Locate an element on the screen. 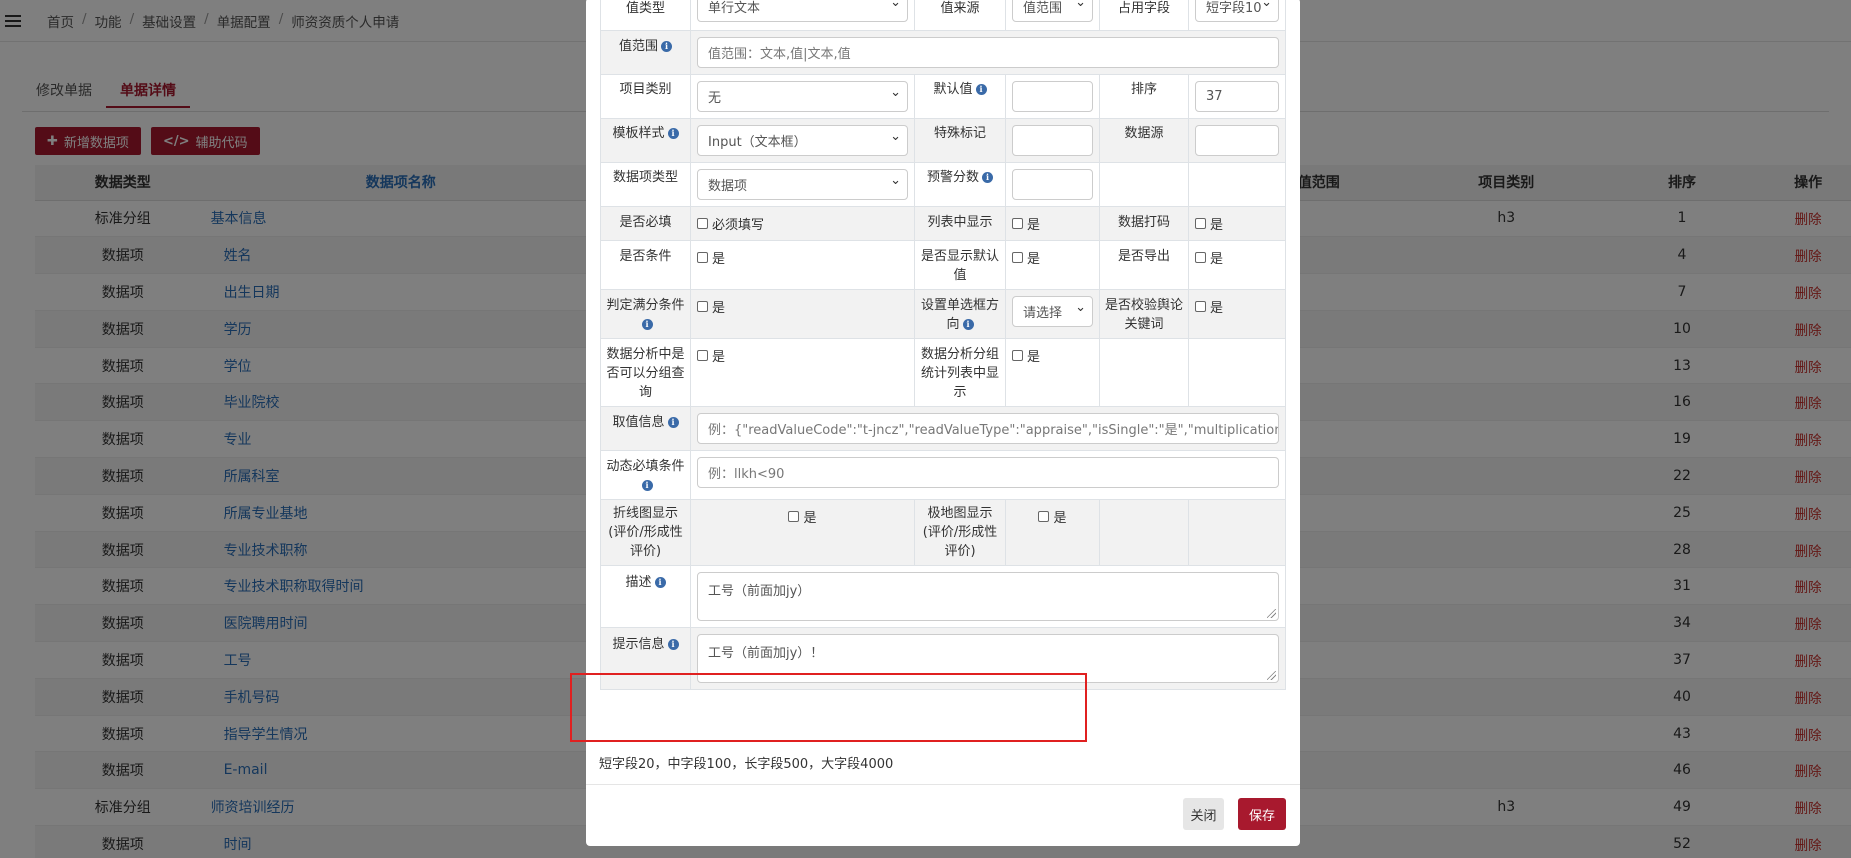 The width and height of the screenshot is (1851, 858). save-button: 保存 is located at coordinates (1262, 814).